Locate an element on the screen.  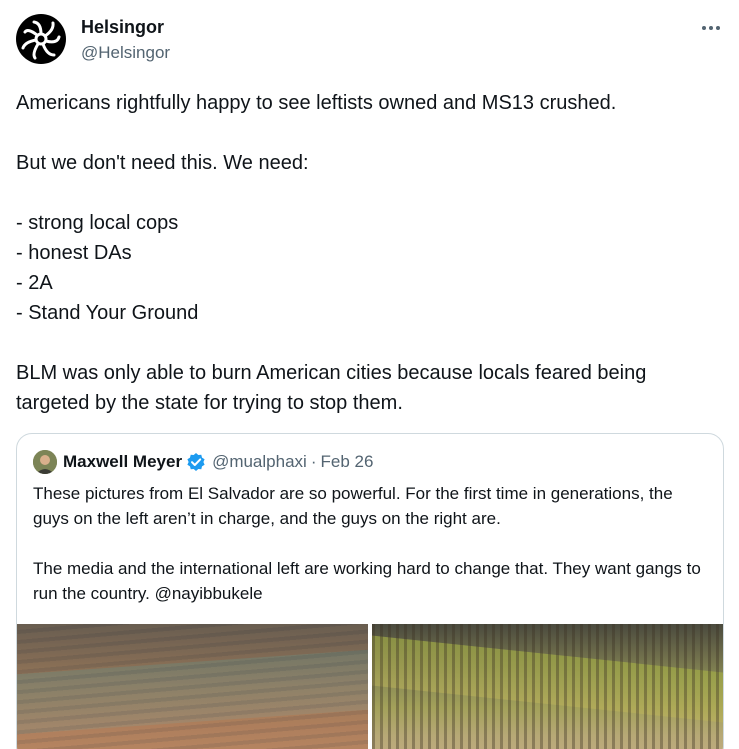
quoted-author-avatar is located at coordinates (45, 462).